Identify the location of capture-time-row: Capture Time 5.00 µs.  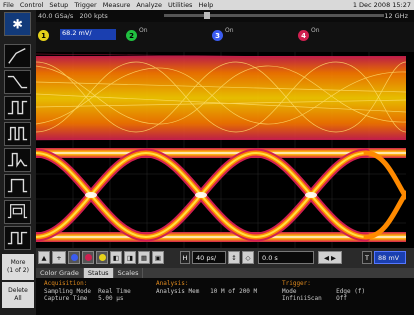
(84, 298).